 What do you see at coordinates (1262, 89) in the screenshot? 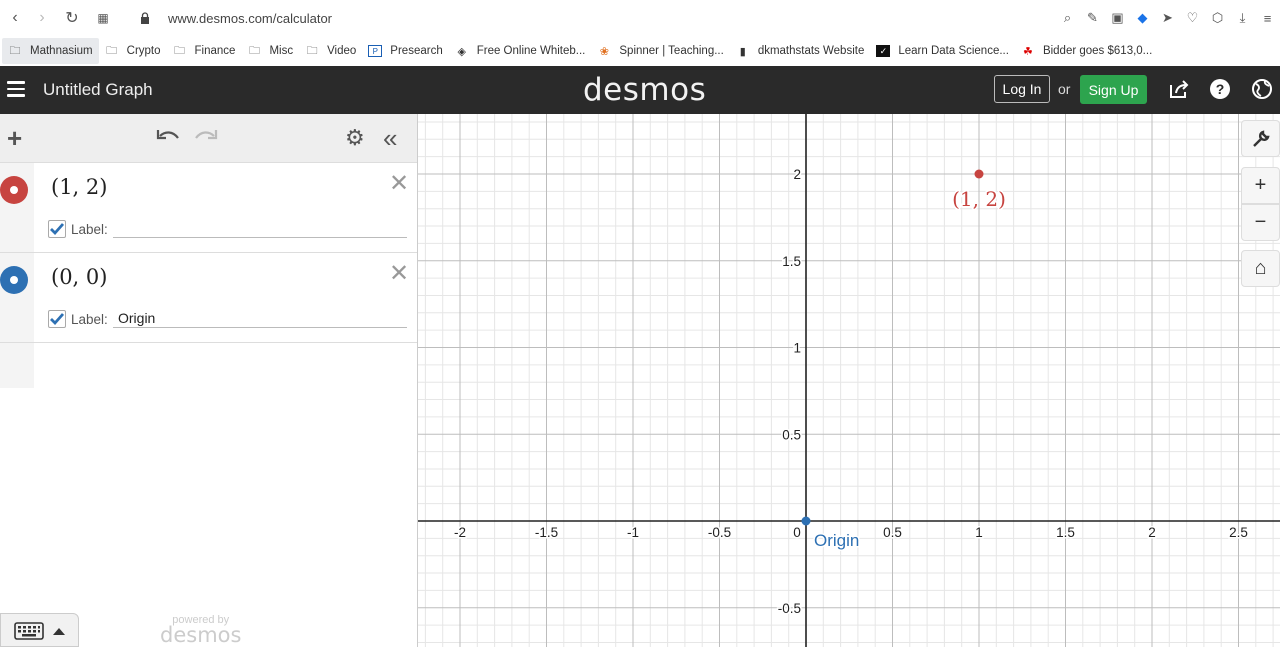
I see `globe-icon` at bounding box center [1262, 89].